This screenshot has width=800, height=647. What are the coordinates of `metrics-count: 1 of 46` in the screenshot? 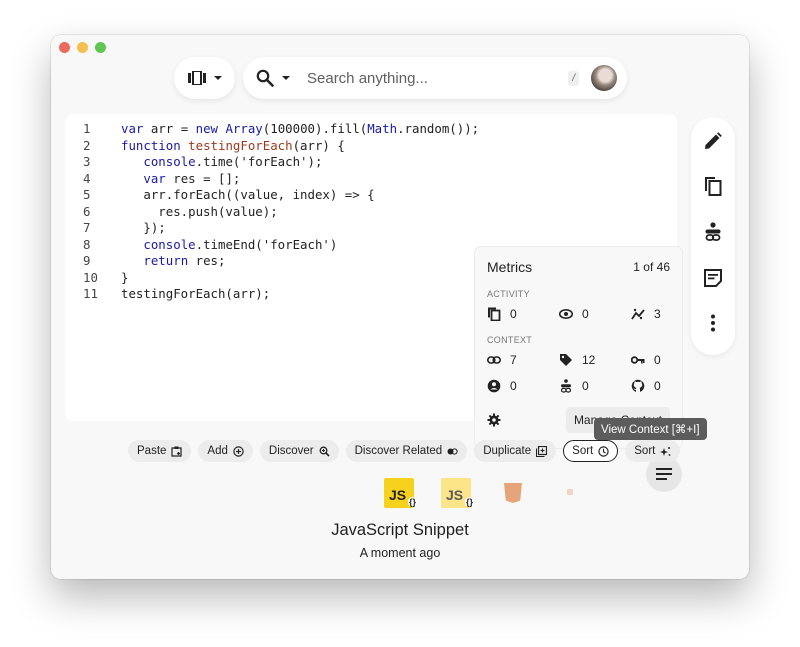 It's located at (651, 267).